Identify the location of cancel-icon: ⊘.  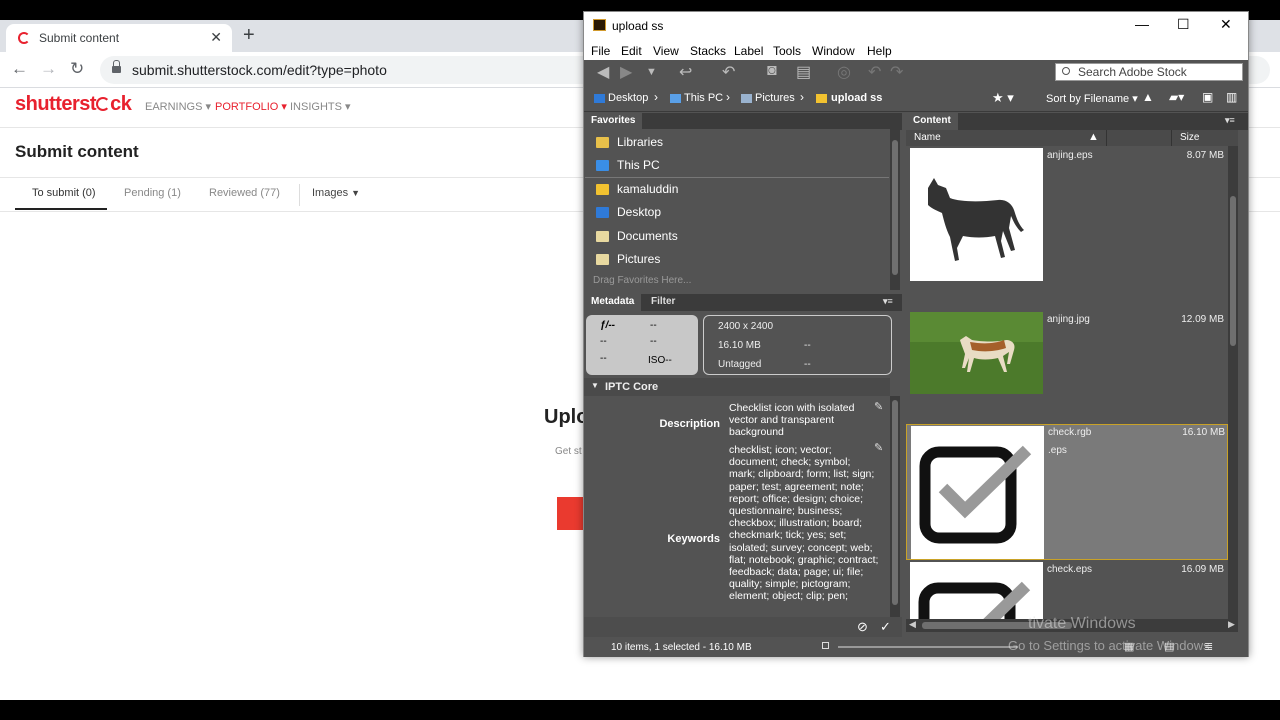
(862, 627).